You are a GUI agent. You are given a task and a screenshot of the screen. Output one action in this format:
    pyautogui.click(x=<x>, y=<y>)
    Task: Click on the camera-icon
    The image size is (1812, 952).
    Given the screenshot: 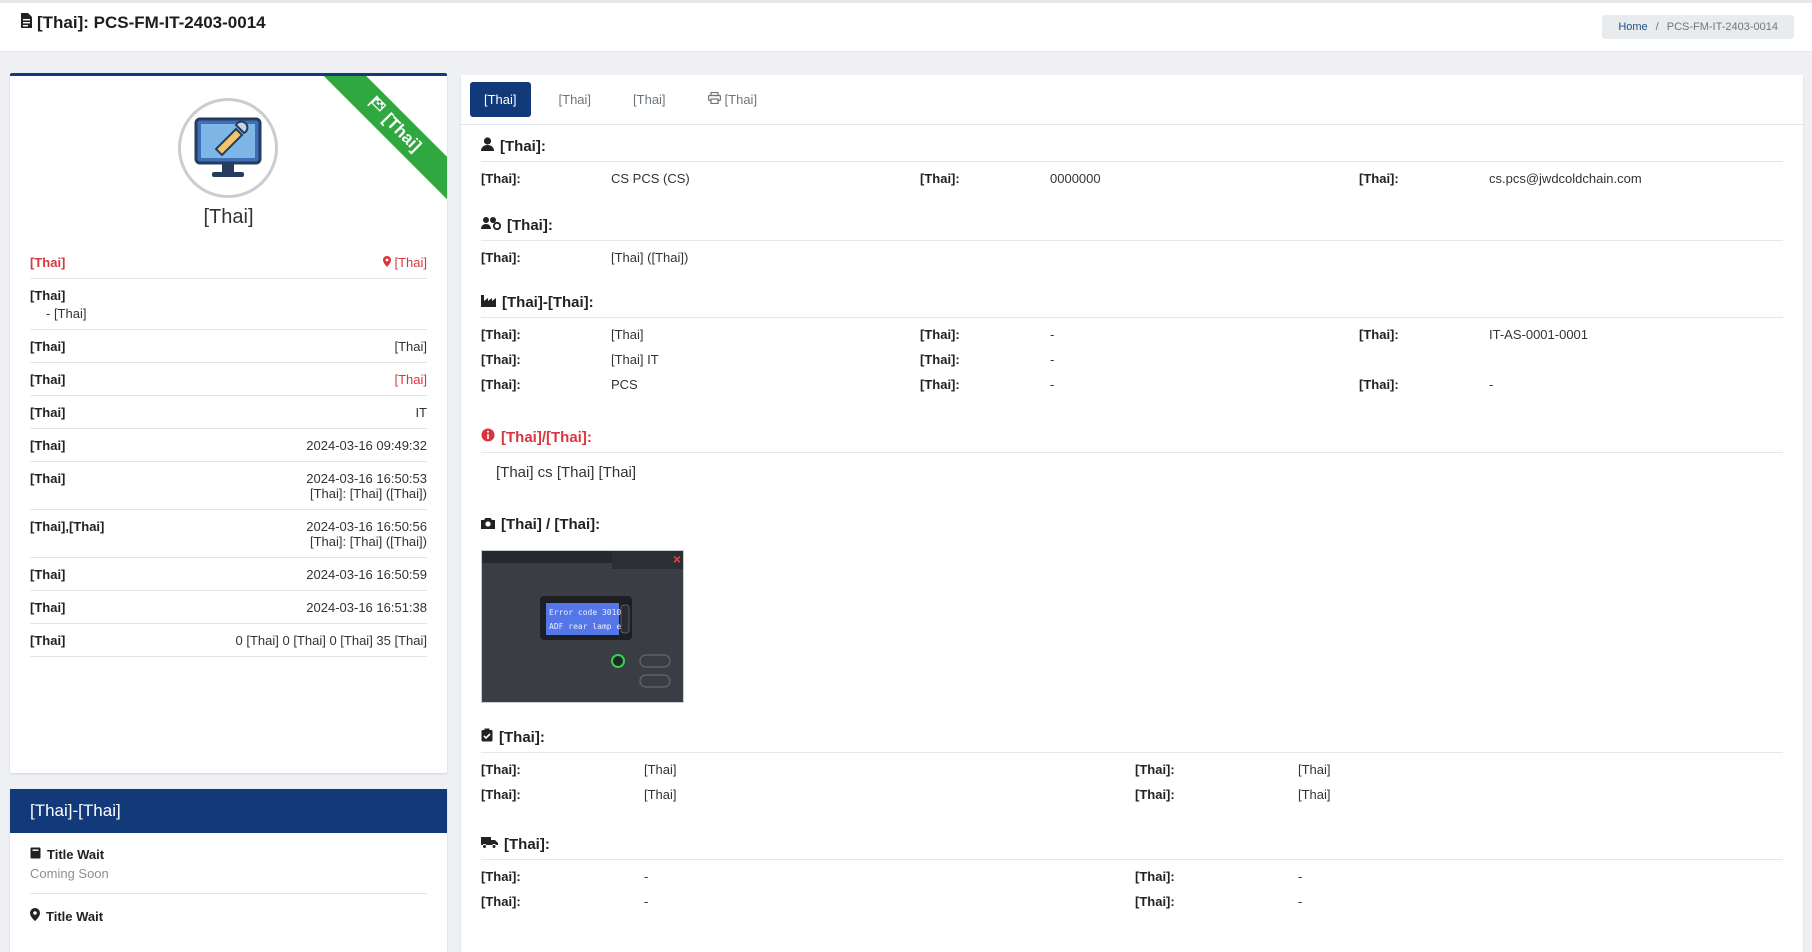 What is the action you would take?
    pyautogui.click(x=488, y=524)
    